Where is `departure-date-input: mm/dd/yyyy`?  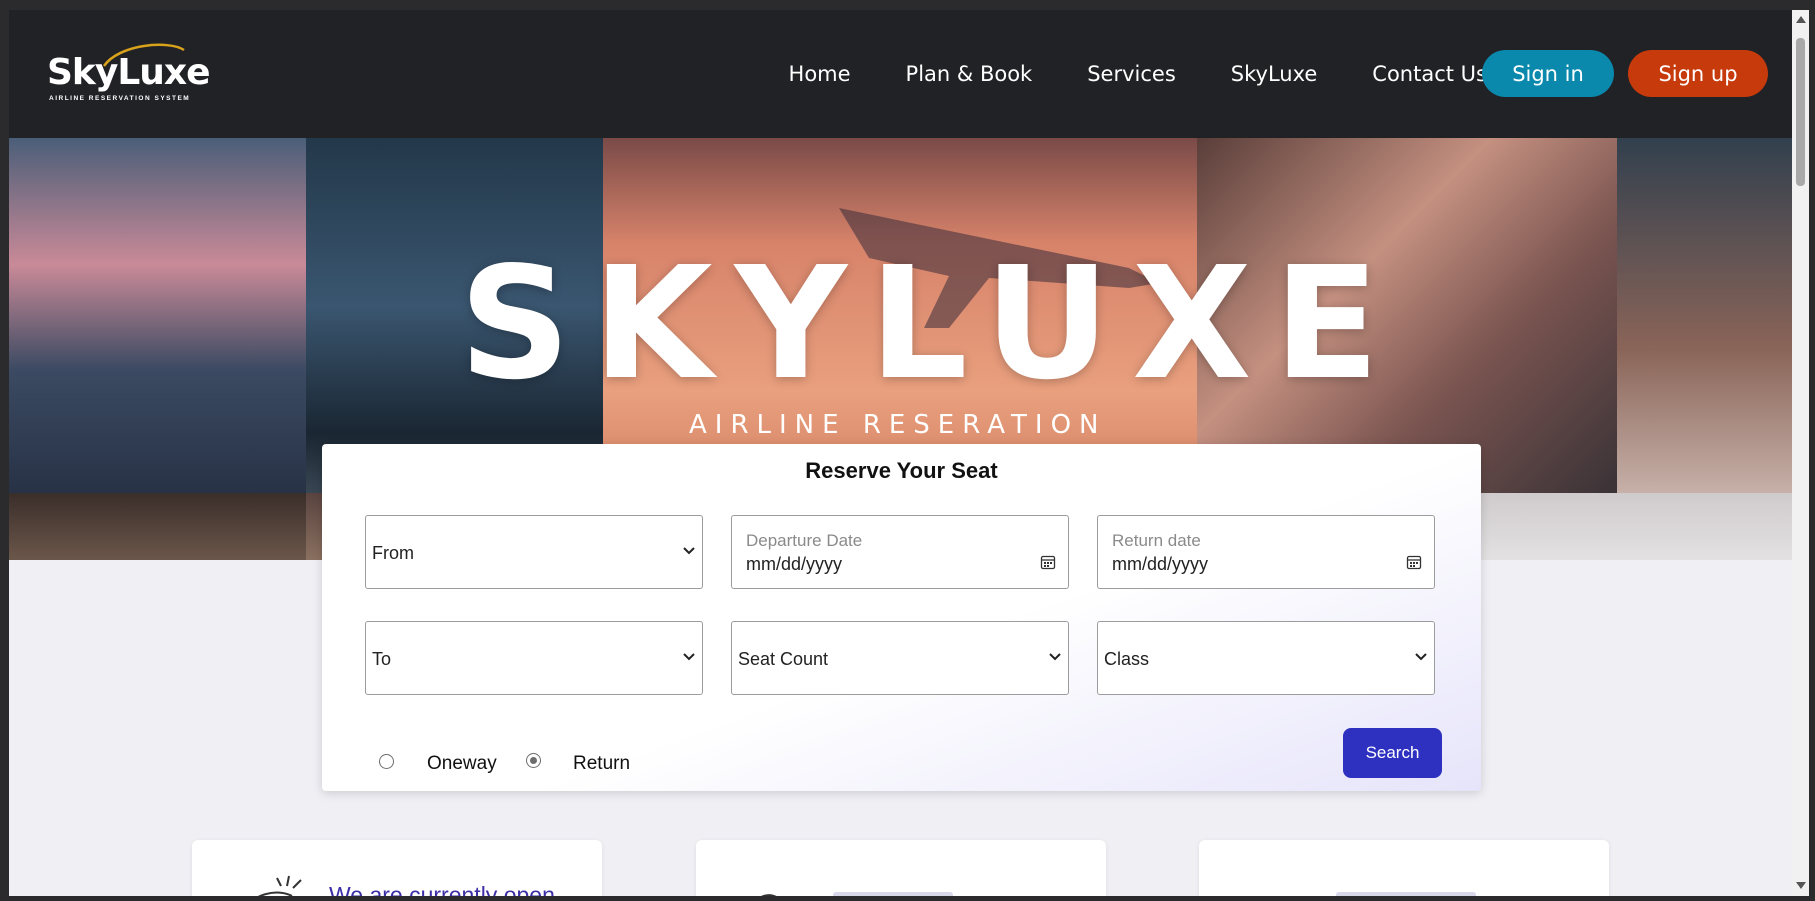 departure-date-input: mm/dd/yyyy is located at coordinates (794, 564).